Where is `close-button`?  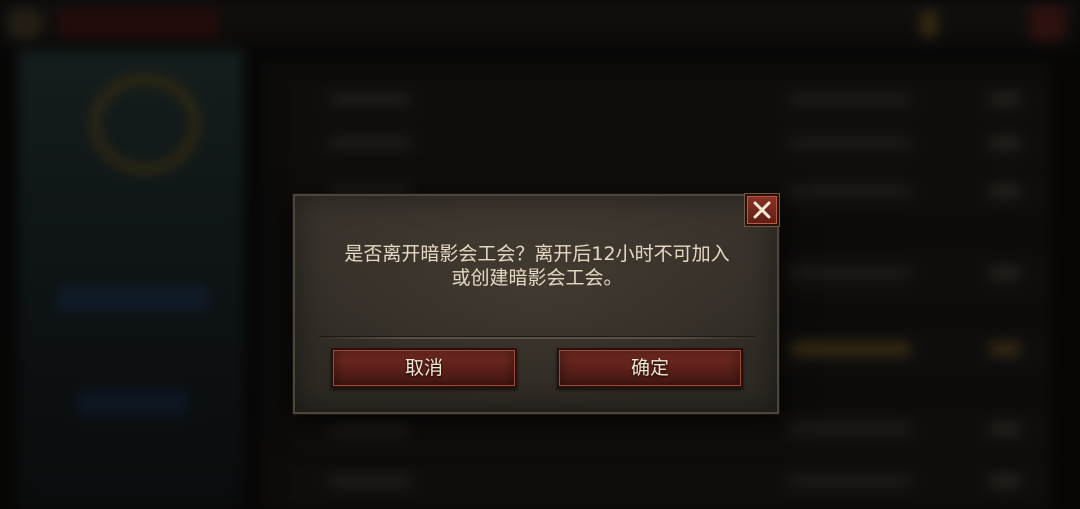
close-button is located at coordinates (762, 210).